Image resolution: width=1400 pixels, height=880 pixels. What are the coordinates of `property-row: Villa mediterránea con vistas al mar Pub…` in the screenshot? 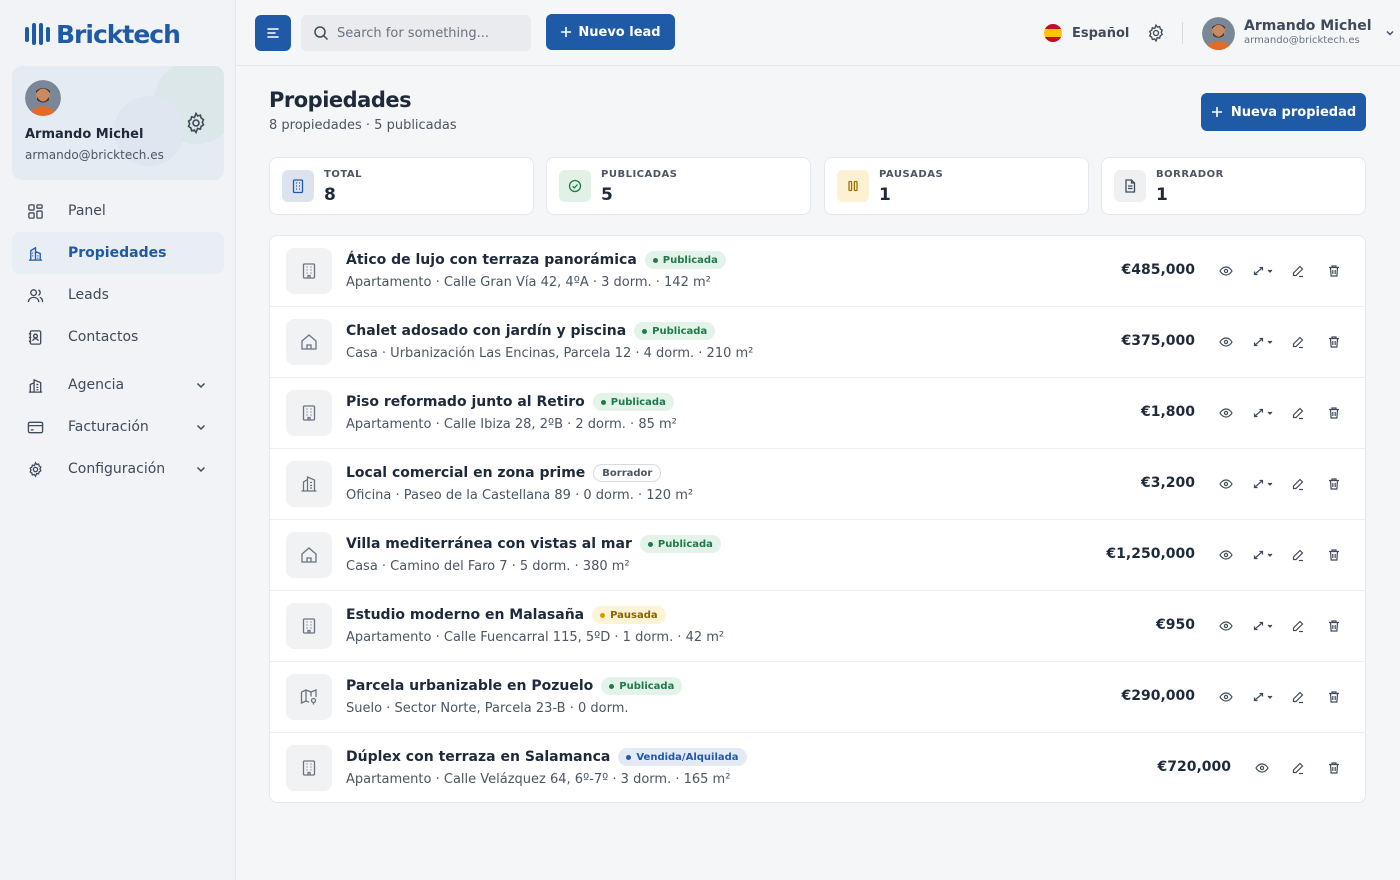 It's located at (817, 555).